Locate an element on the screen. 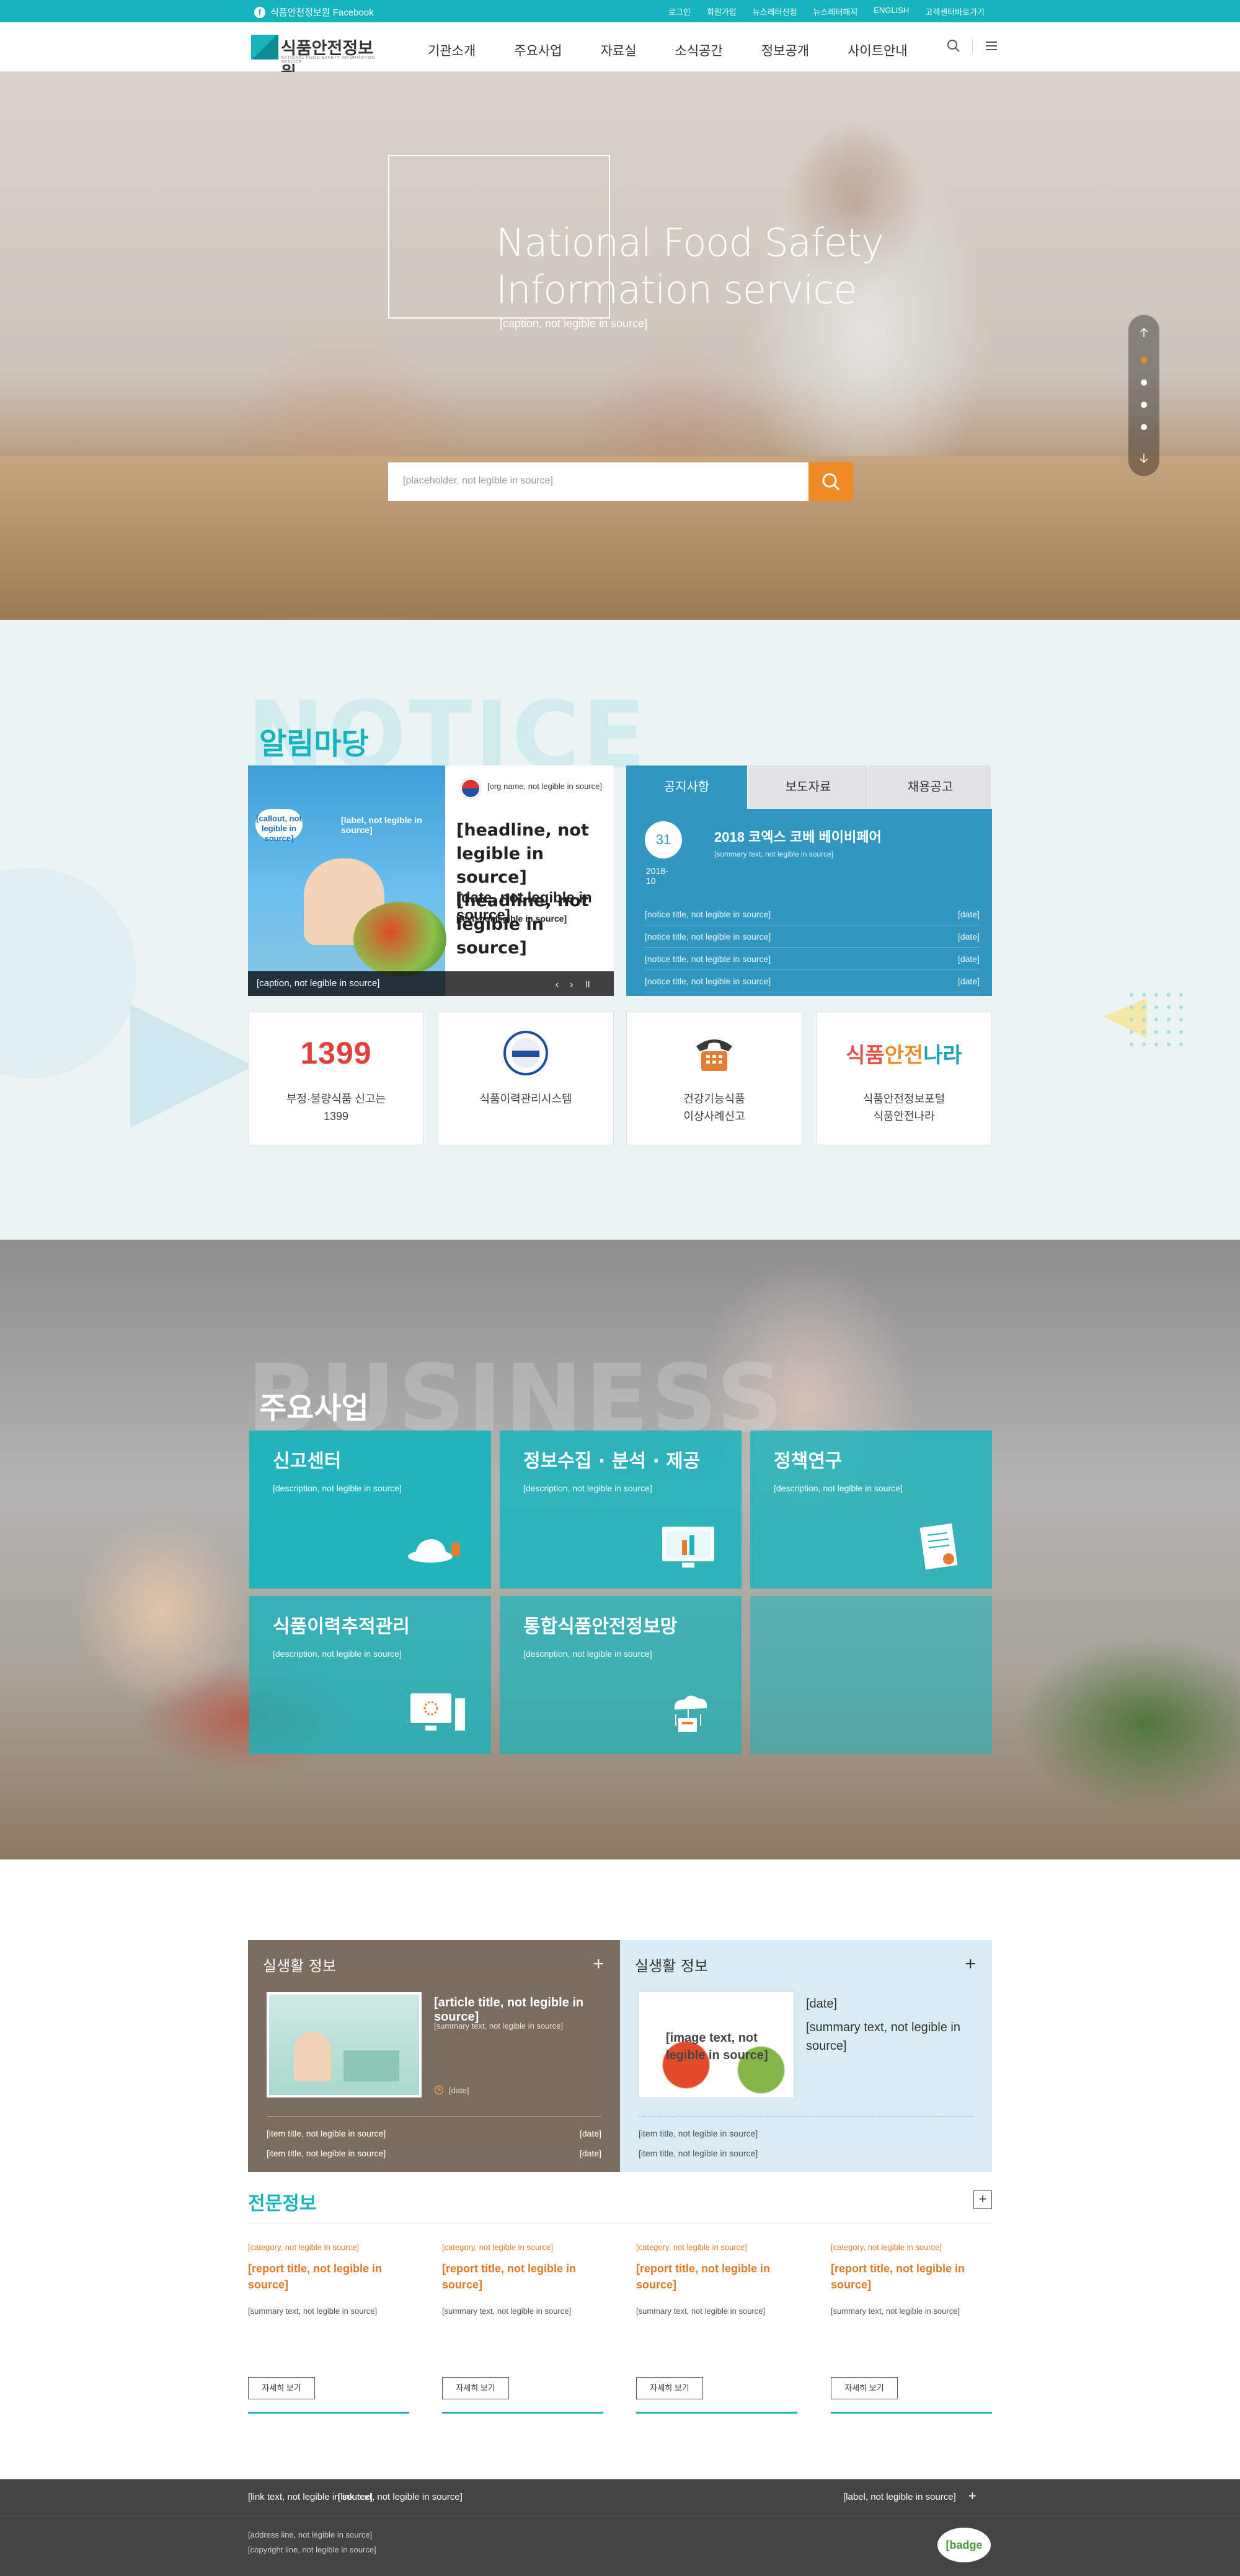  hero-search: [placeholder, not legible in source] is located at coordinates (620, 481).